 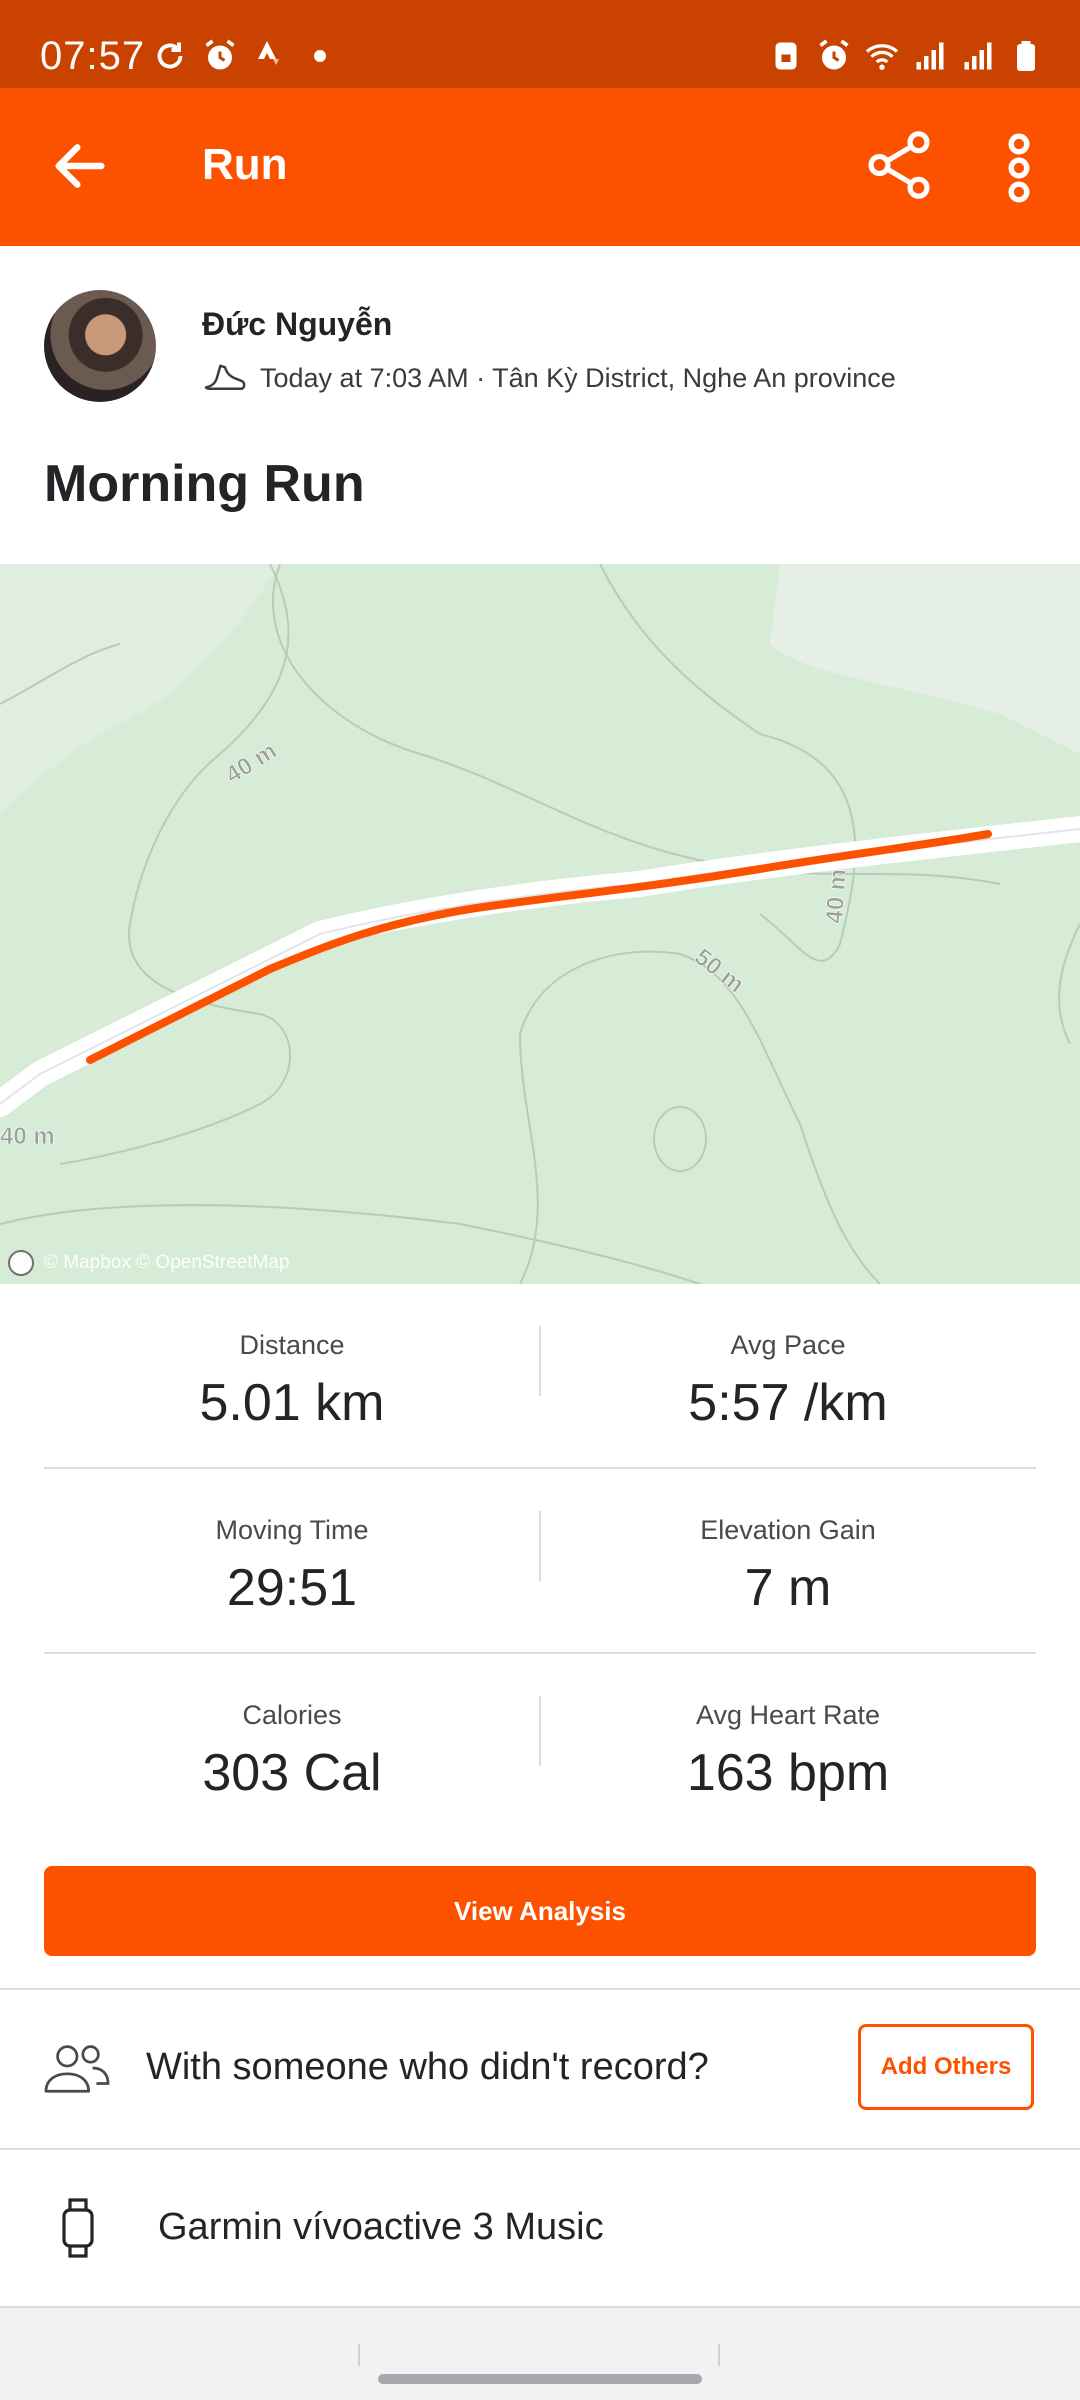 I want to click on status-time: 07:57, so click(x=93, y=56).